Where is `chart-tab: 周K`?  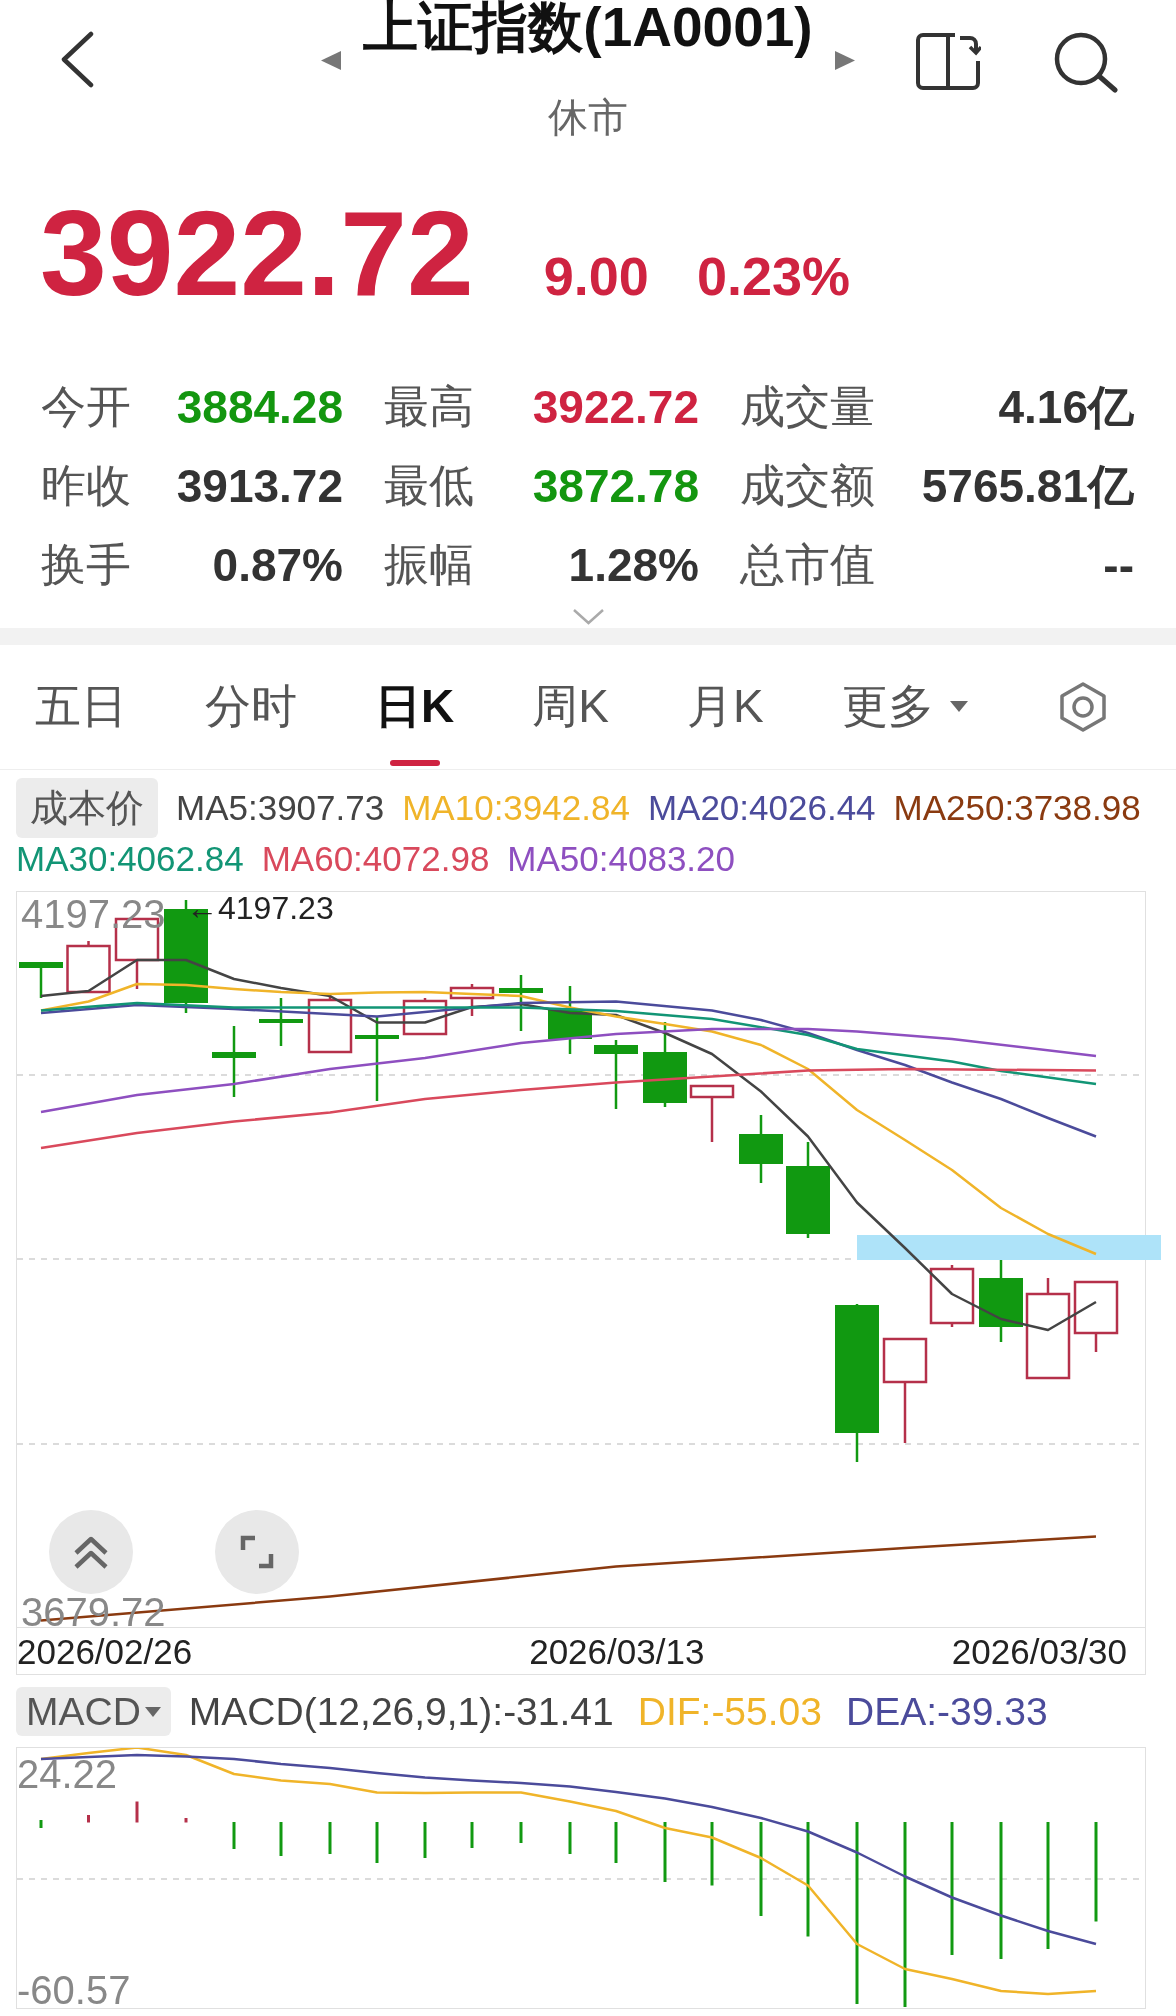
chart-tab: 周K is located at coordinates (570, 705).